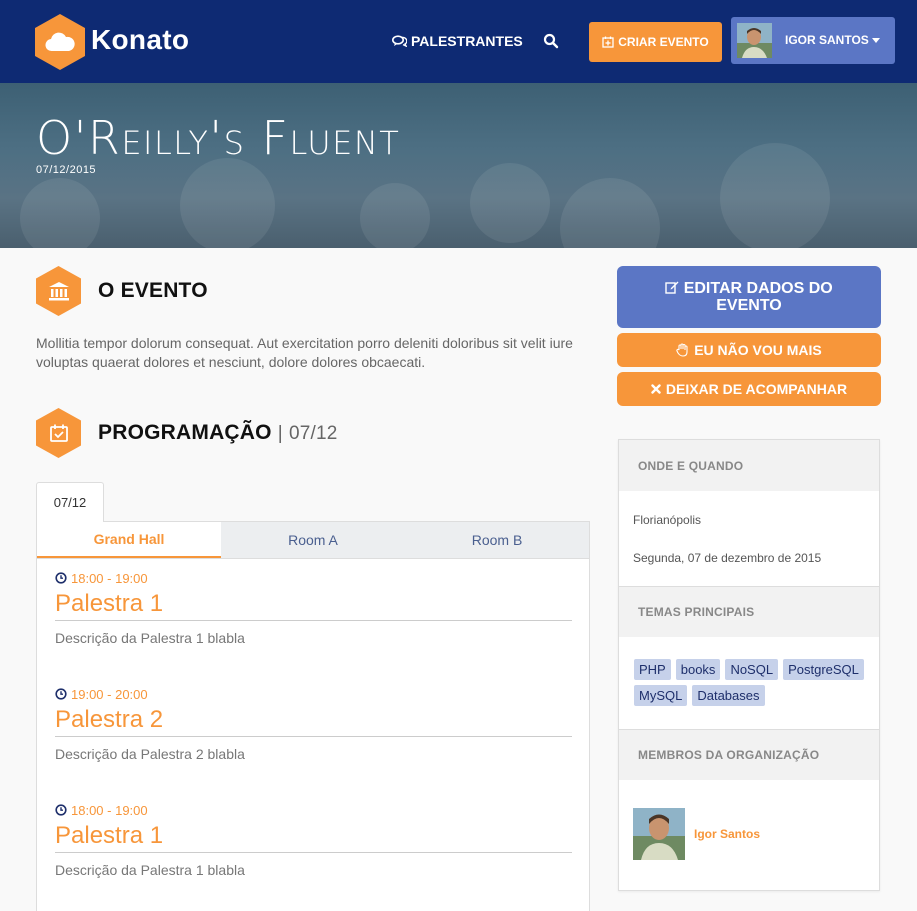 Image resolution: width=917 pixels, height=911 pixels. Describe the element at coordinates (66, 170) in the screenshot. I see `event-date: 07/12/2015` at that location.